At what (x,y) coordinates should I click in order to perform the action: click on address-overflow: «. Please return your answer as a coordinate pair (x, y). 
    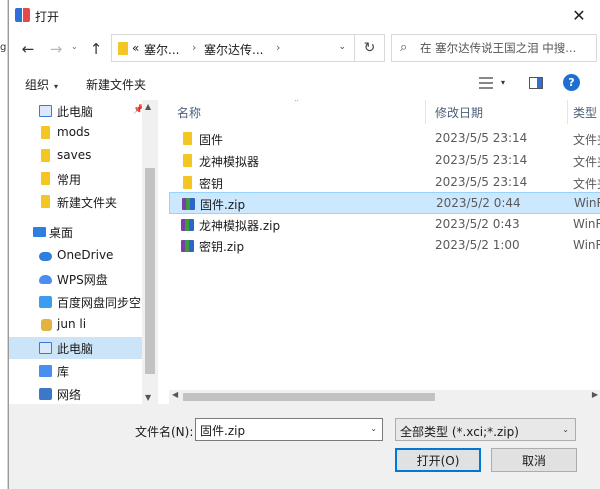
    Looking at the image, I should click on (135, 48).